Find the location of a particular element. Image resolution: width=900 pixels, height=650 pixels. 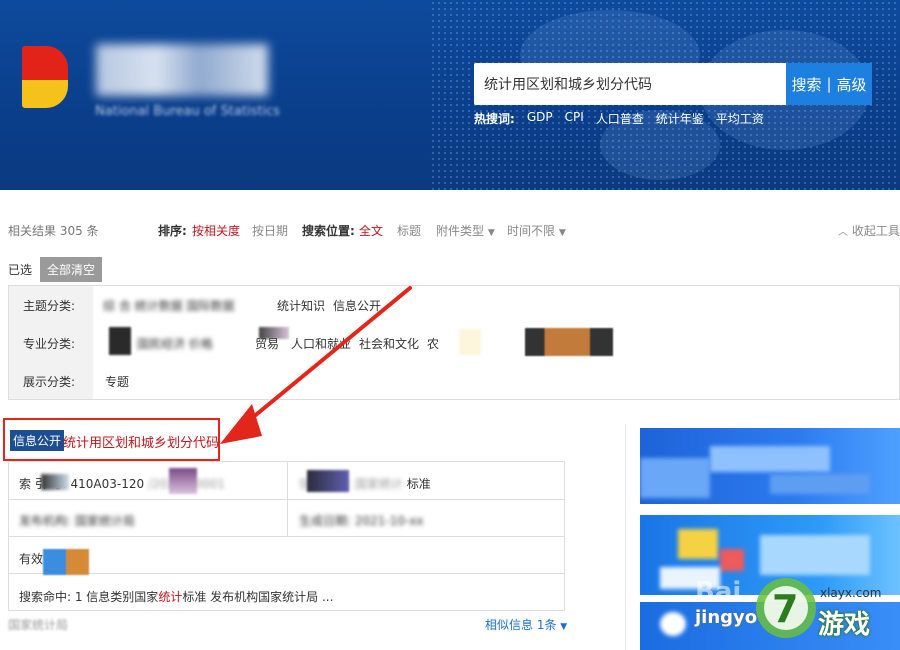

result-title-highlight: 信息公开 统计用区划和城乡划分代码 is located at coordinates (111, 439).